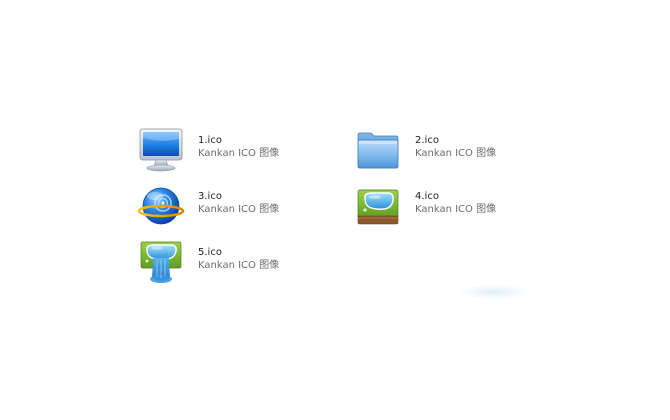 The width and height of the screenshot is (670, 420). I want to click on file-item-2: 2.ico Kankan ICO 图像, so click(449, 150).